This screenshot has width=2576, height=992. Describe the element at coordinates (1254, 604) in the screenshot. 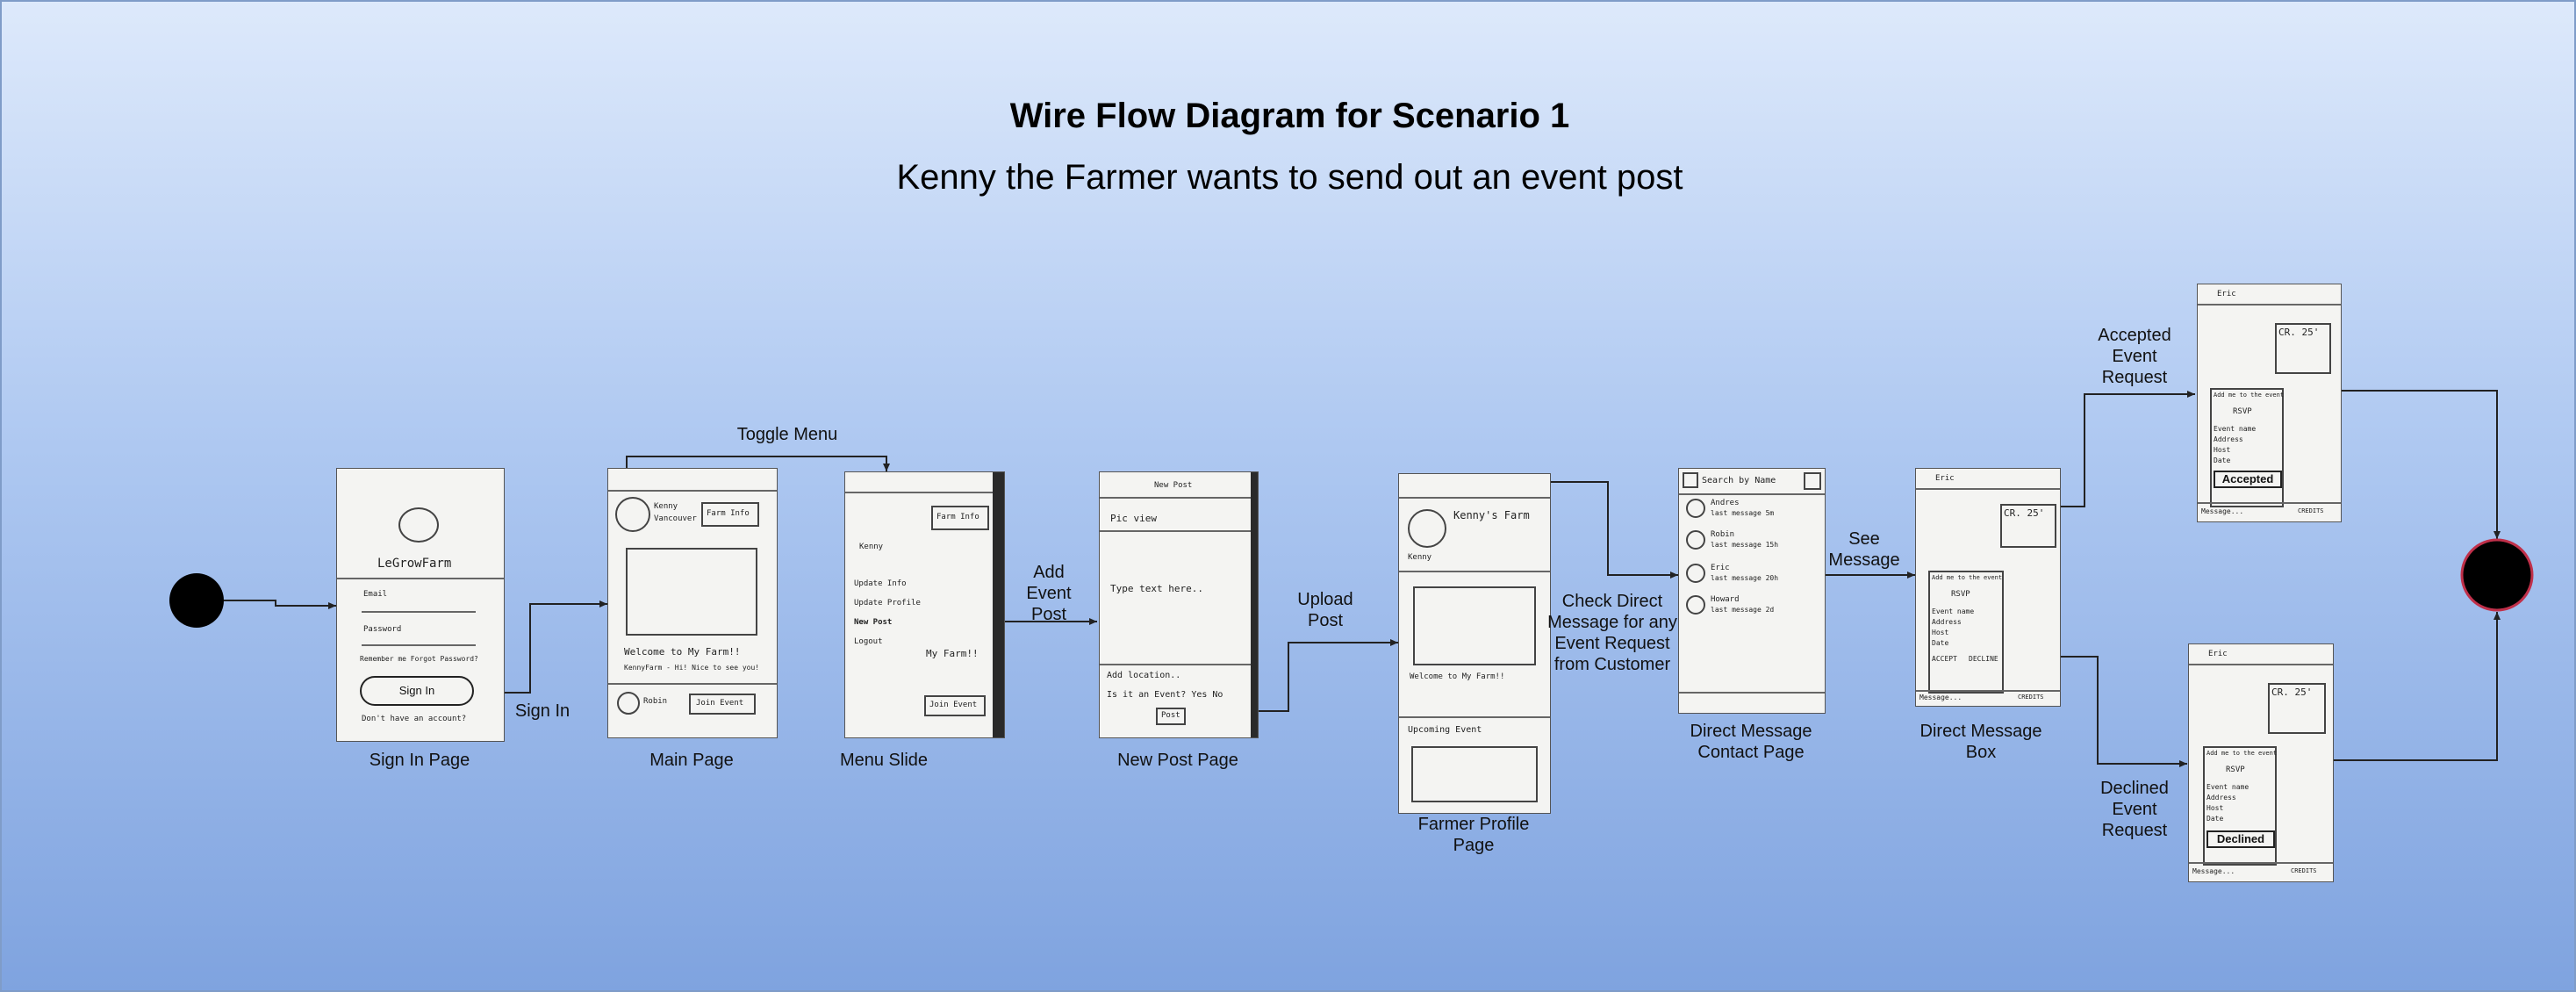

I see `edge-shadow` at that location.